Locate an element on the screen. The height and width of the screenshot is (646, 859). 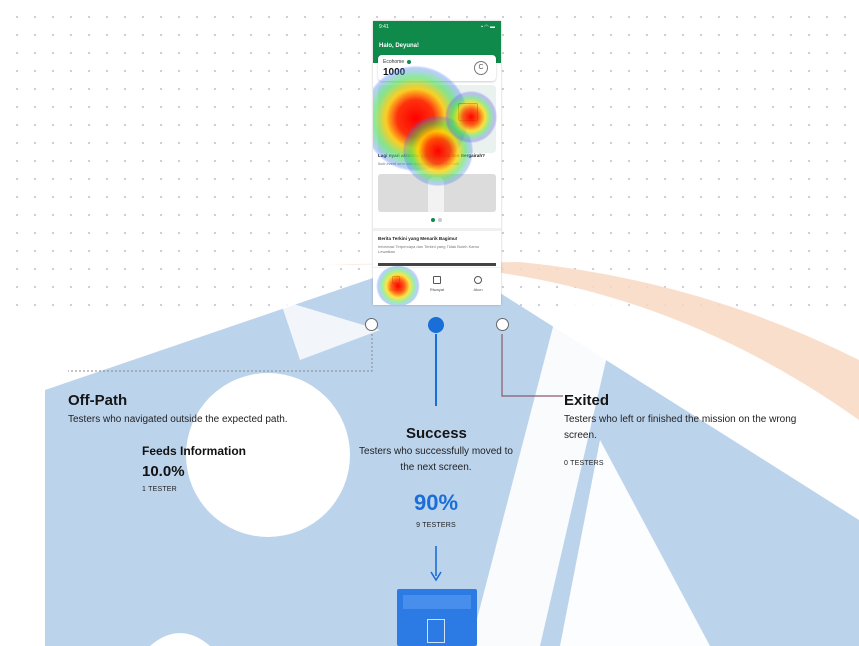
exited-title: Exited is located at coordinates (587, 400).